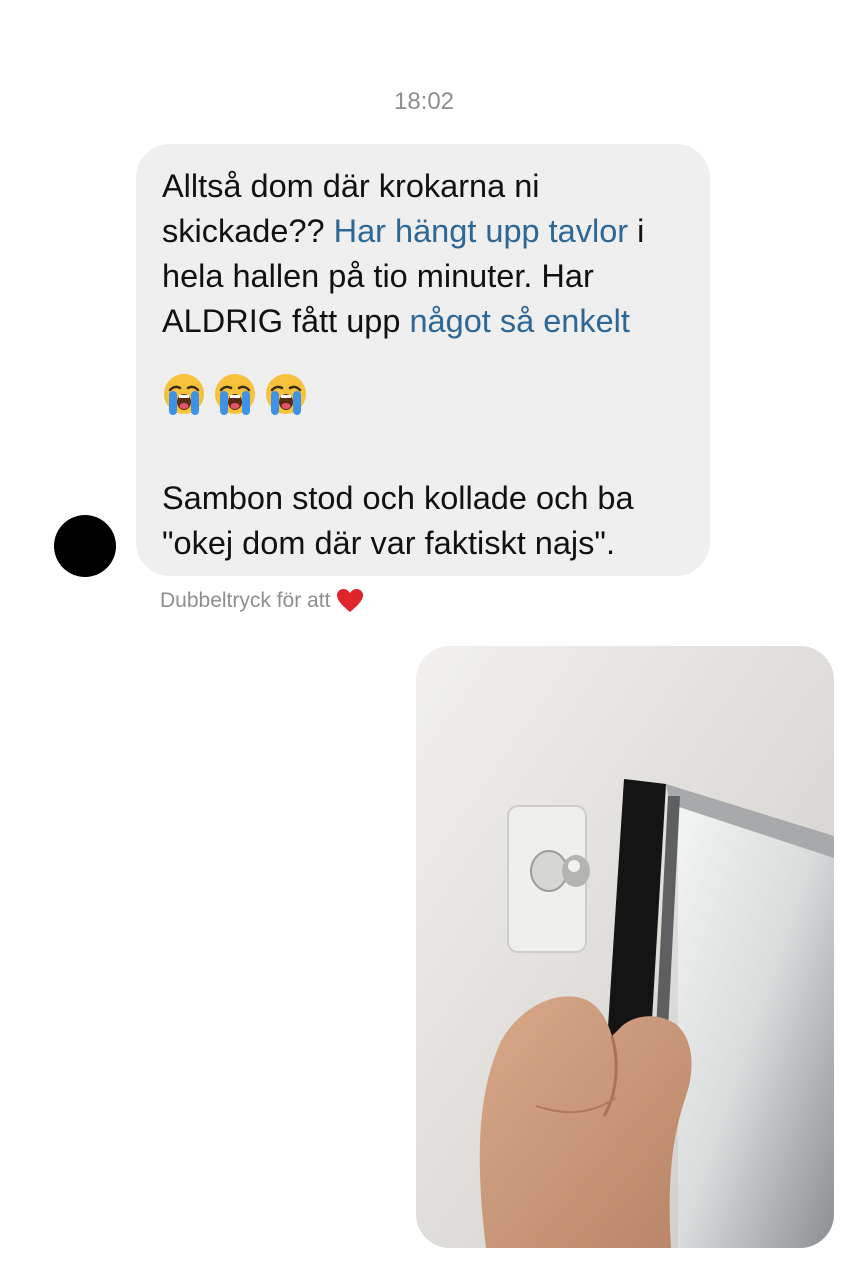  I want to click on double-tap-hint: Dubbeltryck för att, so click(262, 601).